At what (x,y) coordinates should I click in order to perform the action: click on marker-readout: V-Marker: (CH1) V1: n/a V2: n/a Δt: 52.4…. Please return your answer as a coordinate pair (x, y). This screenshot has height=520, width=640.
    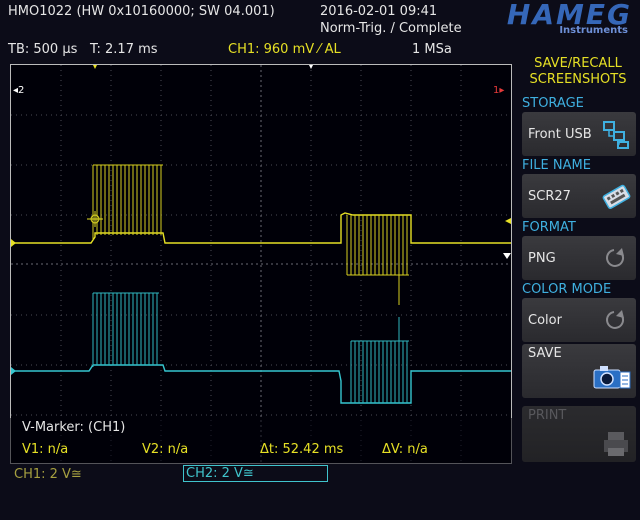
    Looking at the image, I should click on (261, 441).